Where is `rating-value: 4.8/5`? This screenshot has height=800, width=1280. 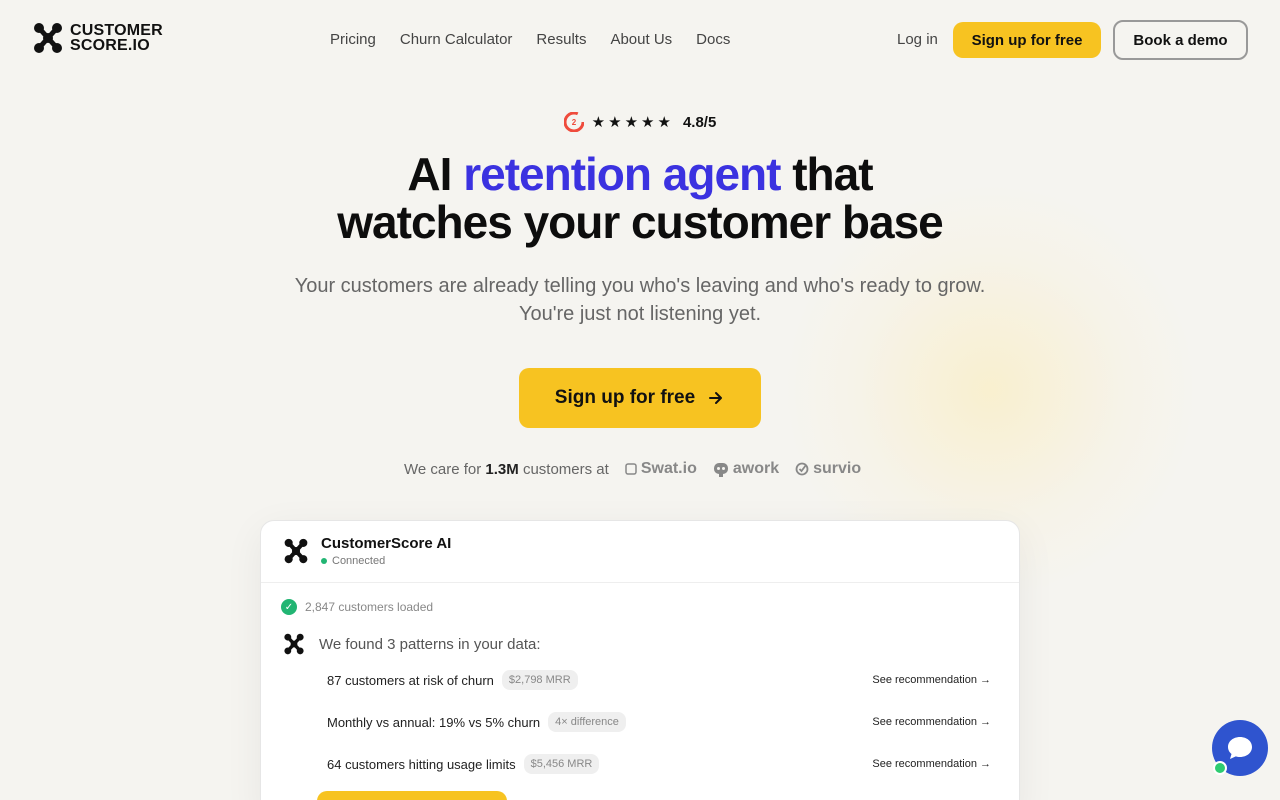 rating-value: 4.8/5 is located at coordinates (699, 122).